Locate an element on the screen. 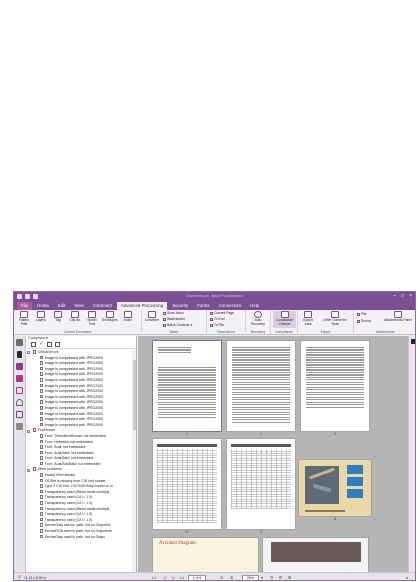  export-area-button: Export Area is located at coordinates (308, 318).